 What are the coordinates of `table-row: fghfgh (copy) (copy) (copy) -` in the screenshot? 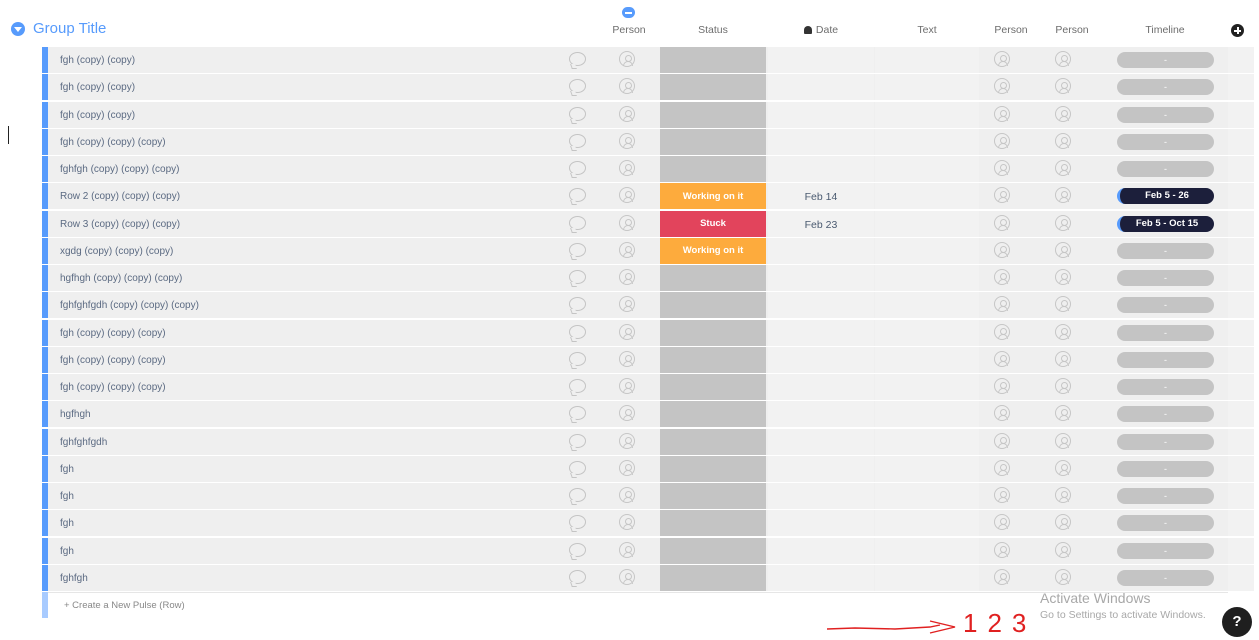 It's located at (648, 169).